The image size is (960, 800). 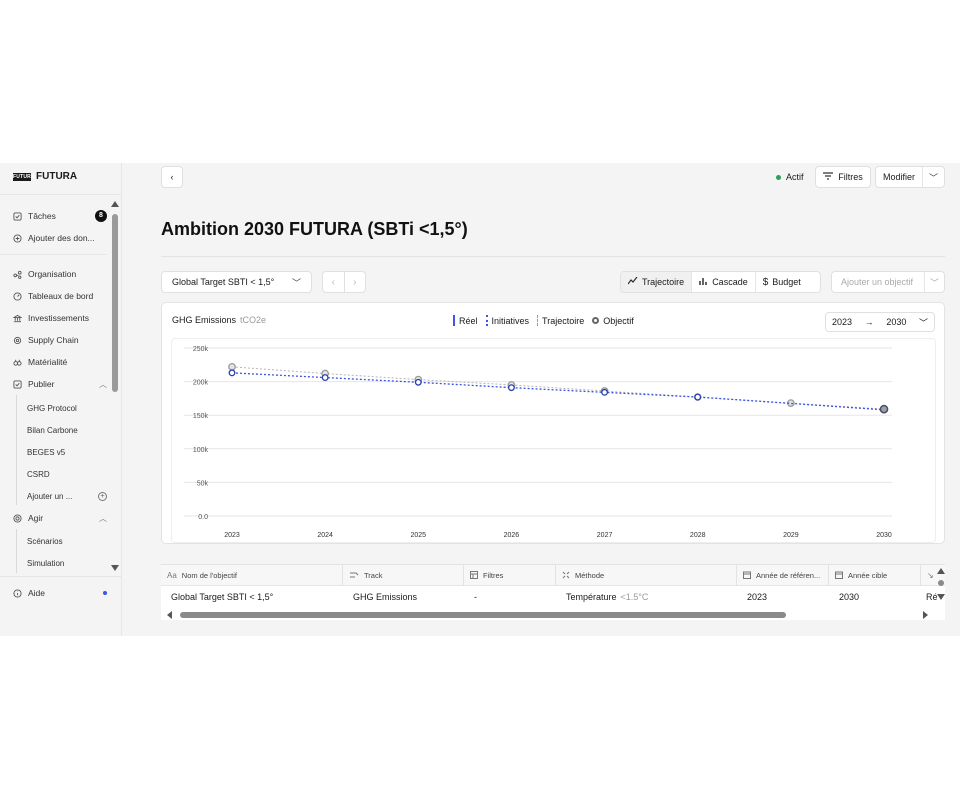 I want to click on text-icon: Aa, so click(x=172, y=575).